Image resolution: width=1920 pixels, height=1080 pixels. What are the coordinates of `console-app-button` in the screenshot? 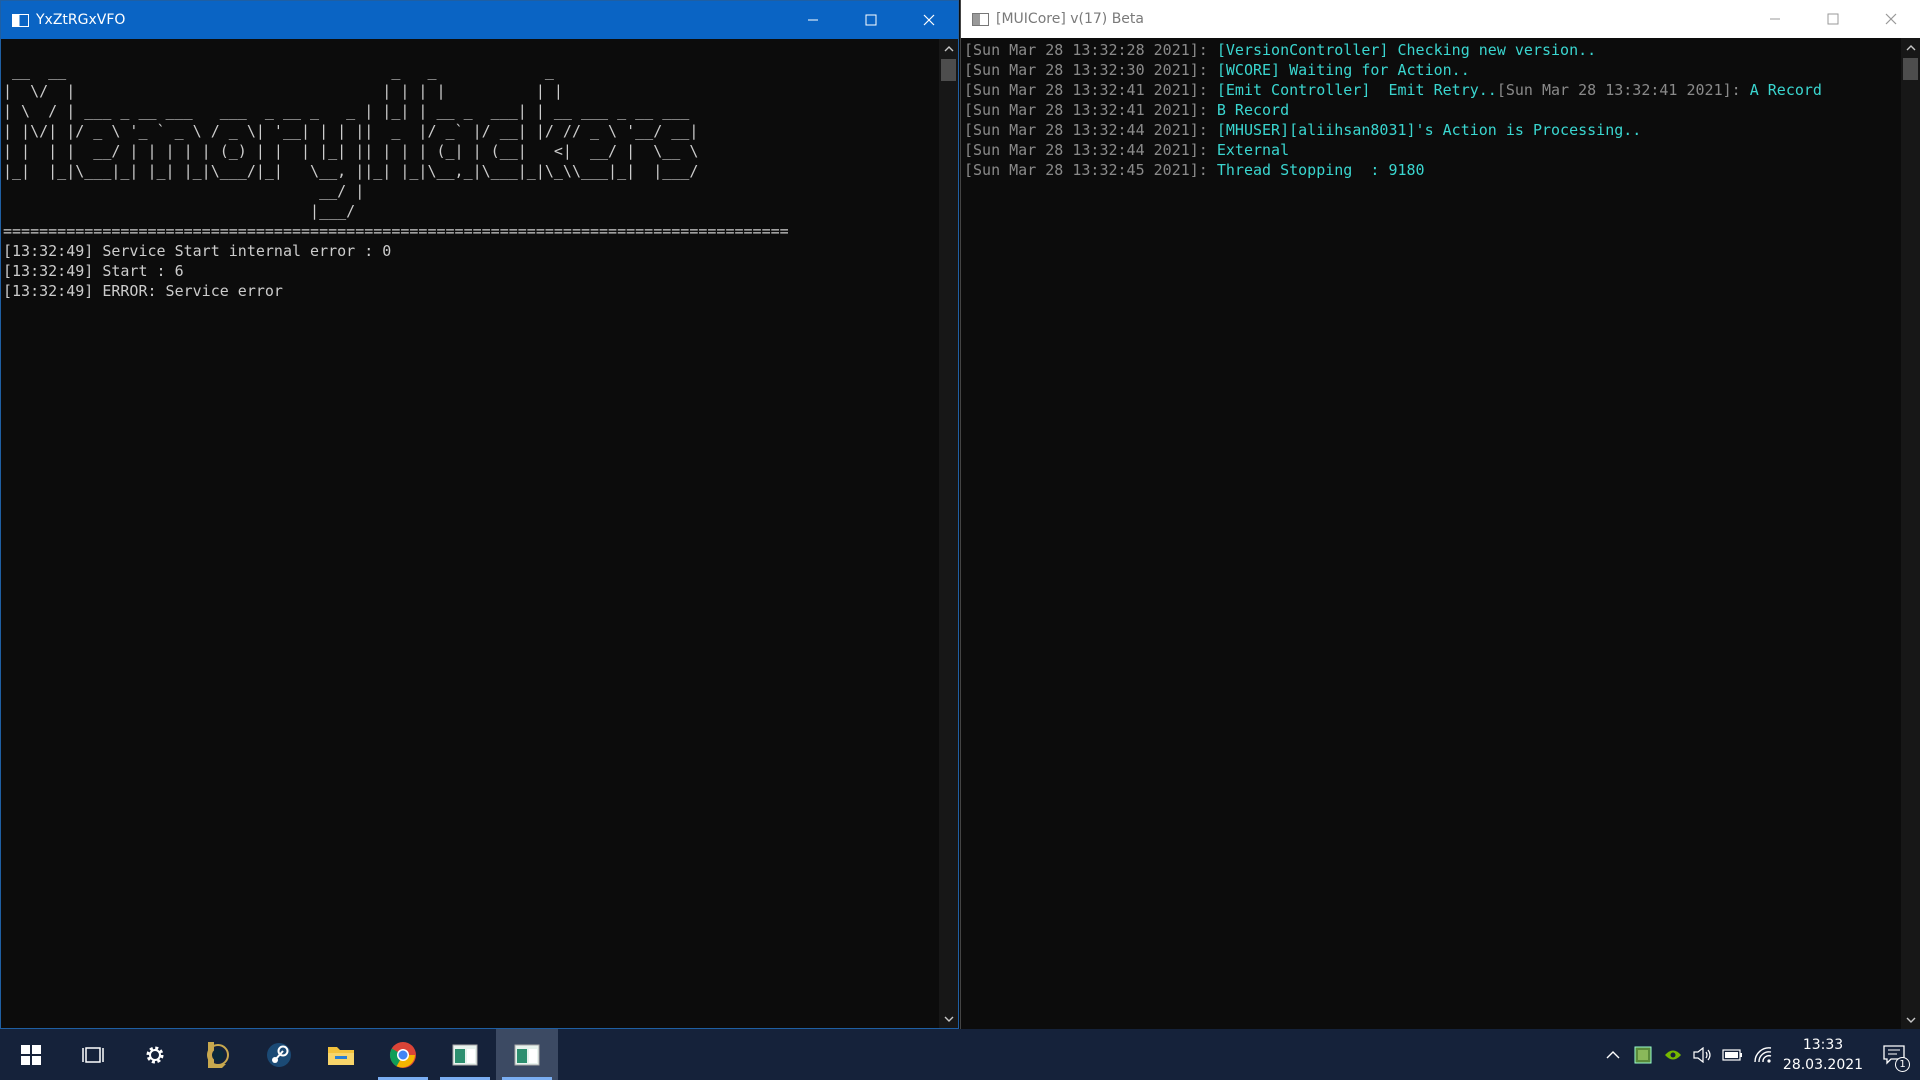 It's located at (465, 1054).